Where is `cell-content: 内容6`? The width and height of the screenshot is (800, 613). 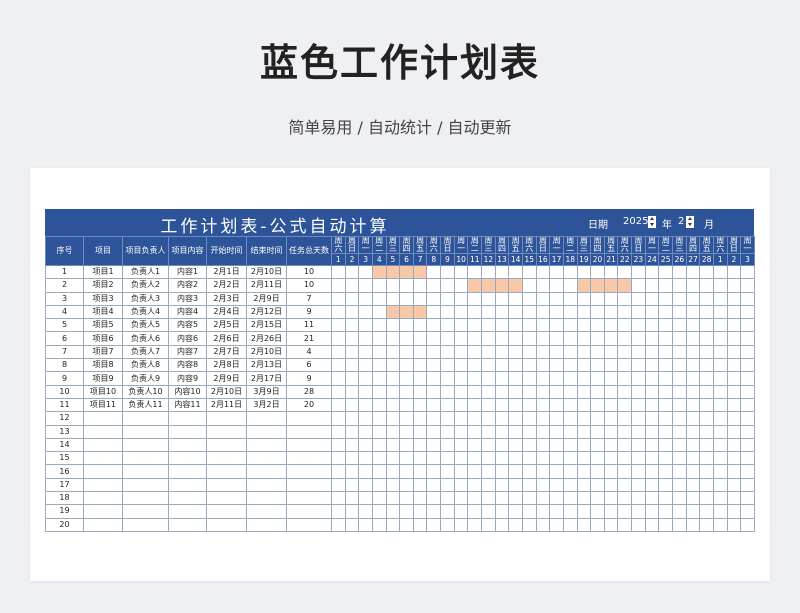
cell-content: 内容6 is located at coordinates (187, 338).